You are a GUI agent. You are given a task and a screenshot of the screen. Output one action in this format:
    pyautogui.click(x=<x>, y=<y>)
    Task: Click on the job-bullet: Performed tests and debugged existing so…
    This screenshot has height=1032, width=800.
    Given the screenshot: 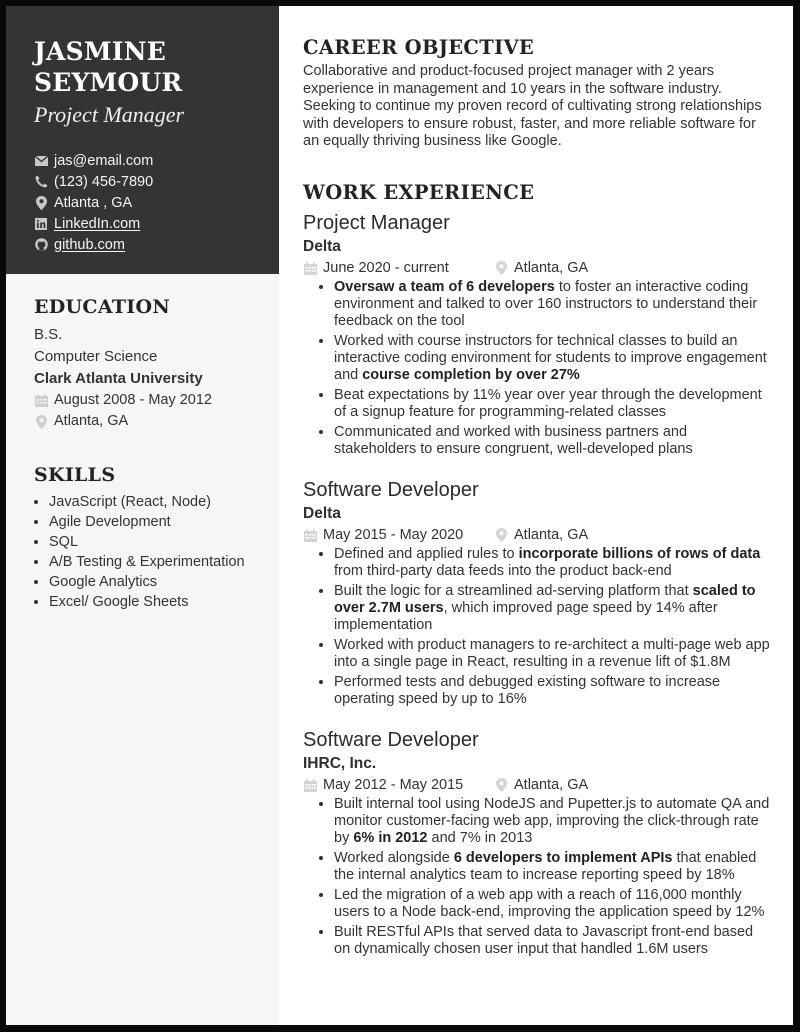 What is the action you would take?
    pyautogui.click(x=553, y=691)
    